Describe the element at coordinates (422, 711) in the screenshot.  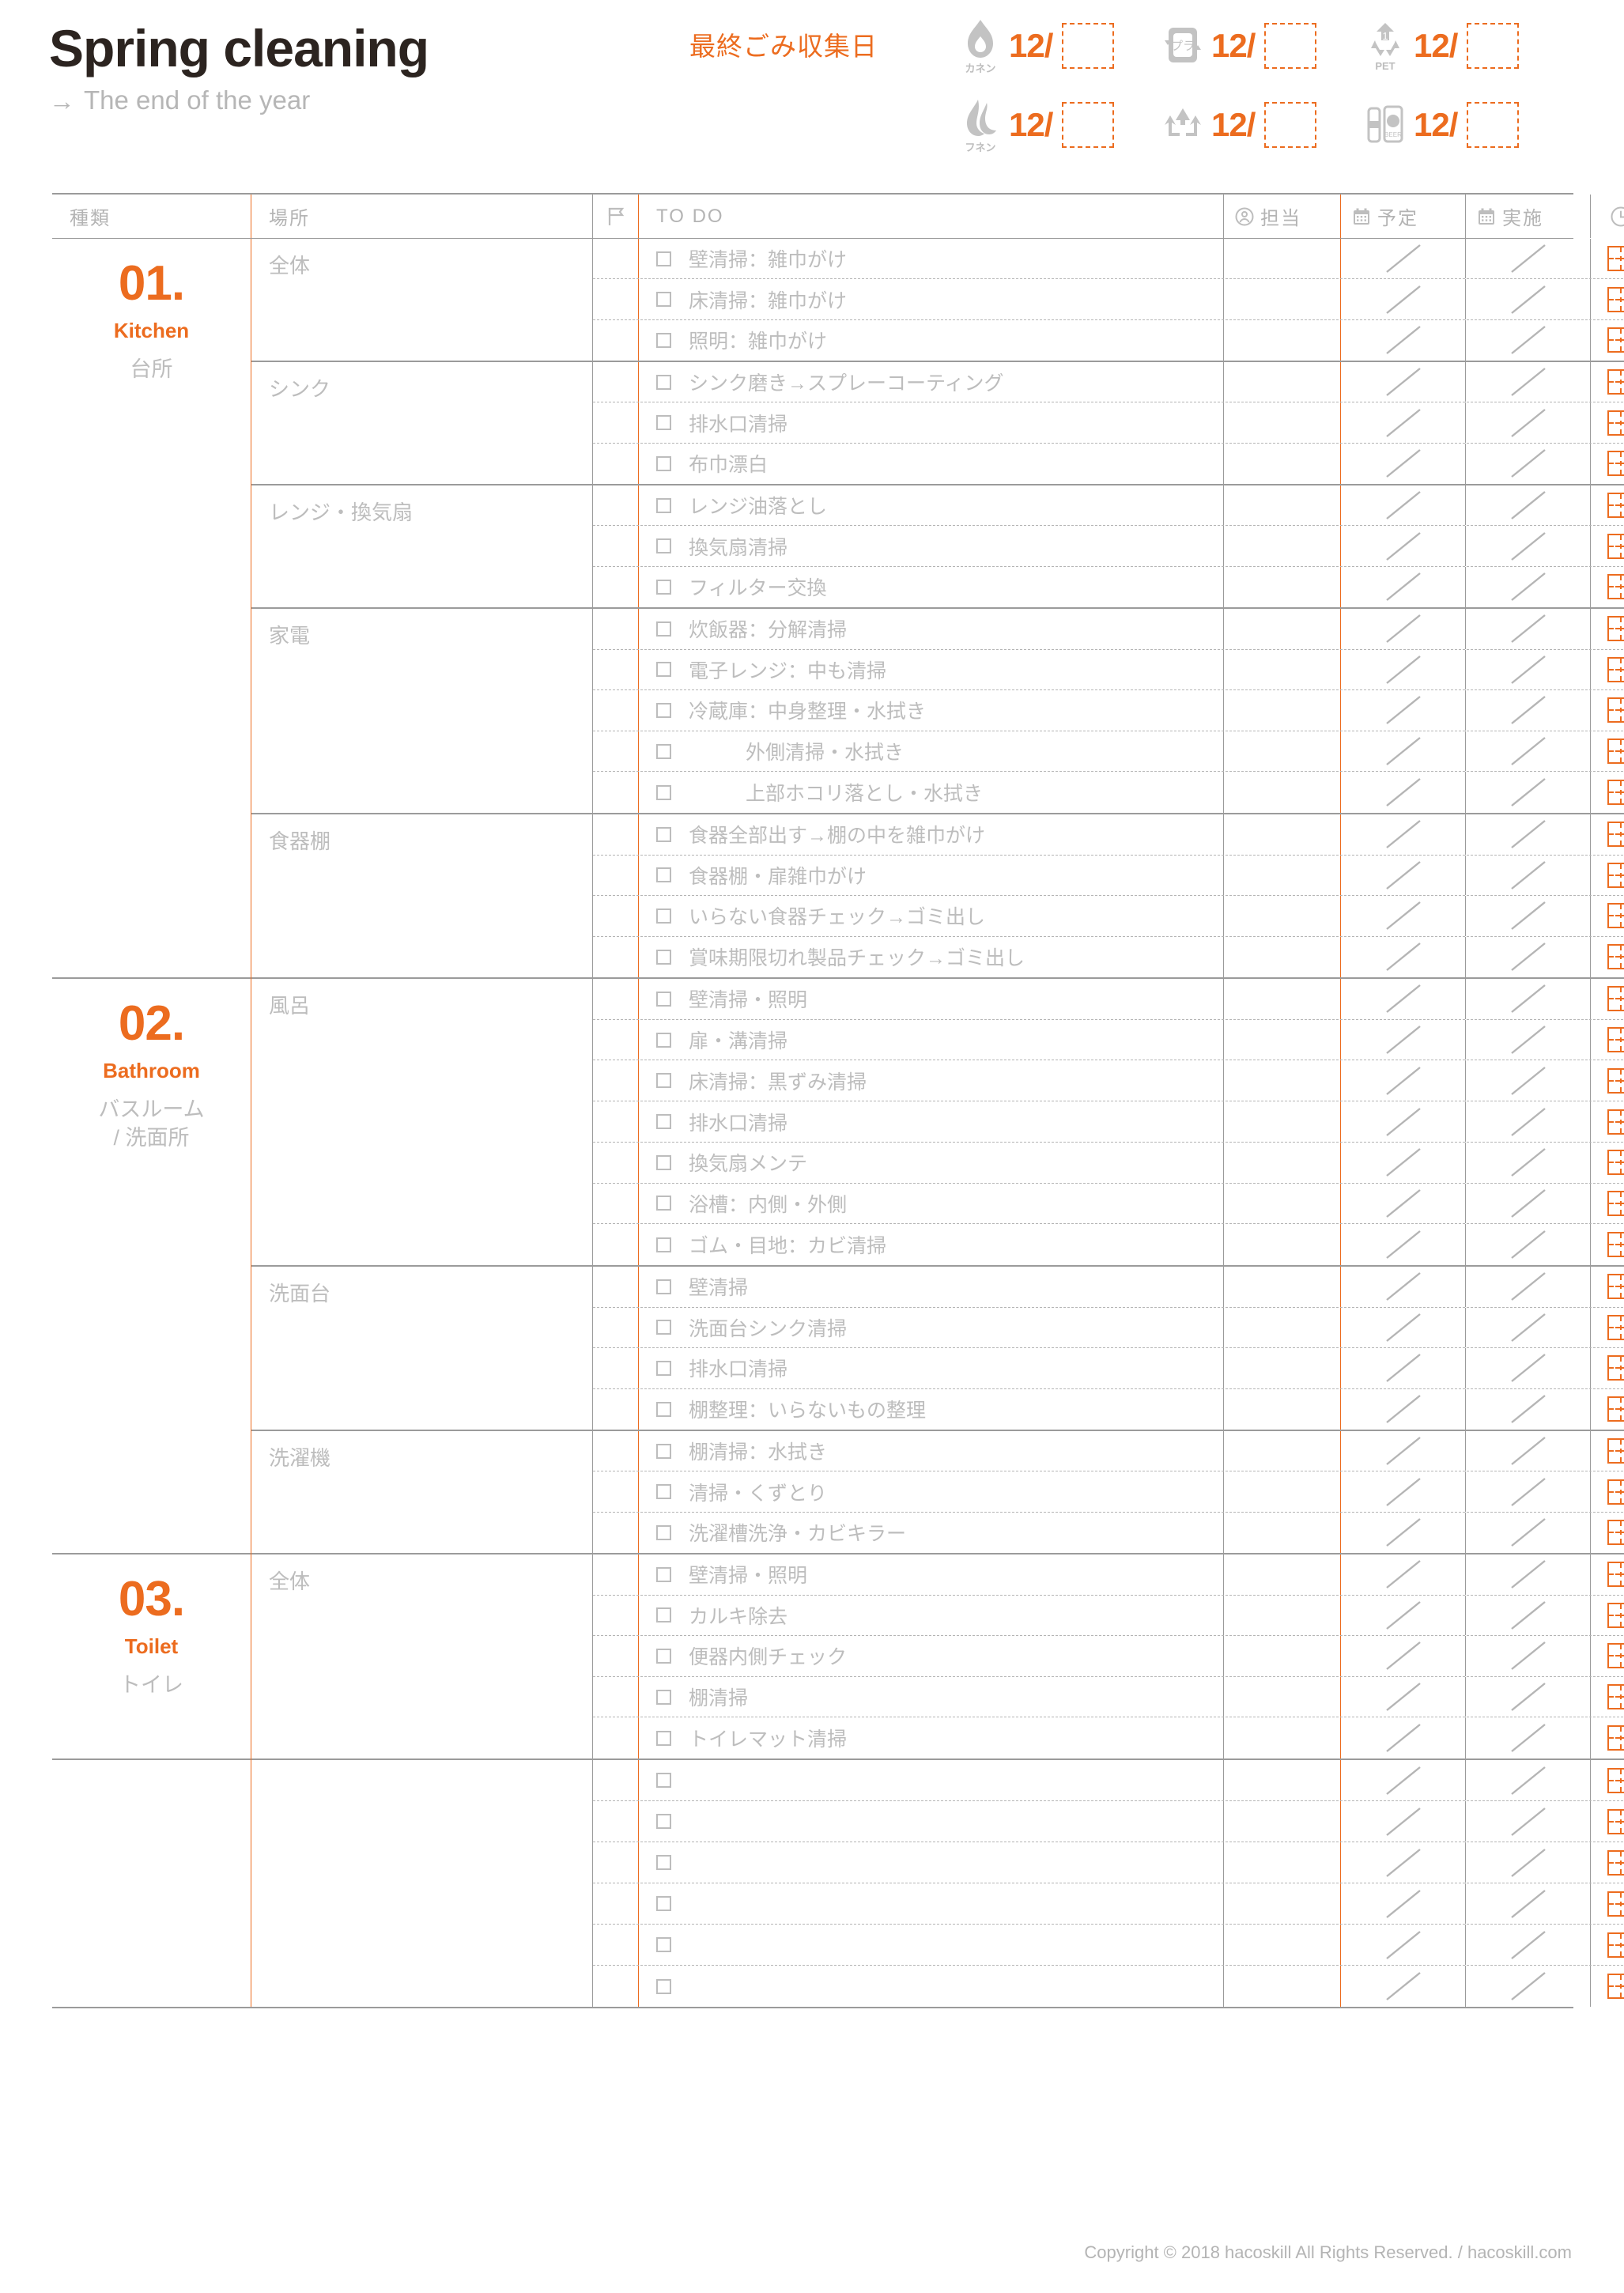
I see `place-name: 家電` at that location.